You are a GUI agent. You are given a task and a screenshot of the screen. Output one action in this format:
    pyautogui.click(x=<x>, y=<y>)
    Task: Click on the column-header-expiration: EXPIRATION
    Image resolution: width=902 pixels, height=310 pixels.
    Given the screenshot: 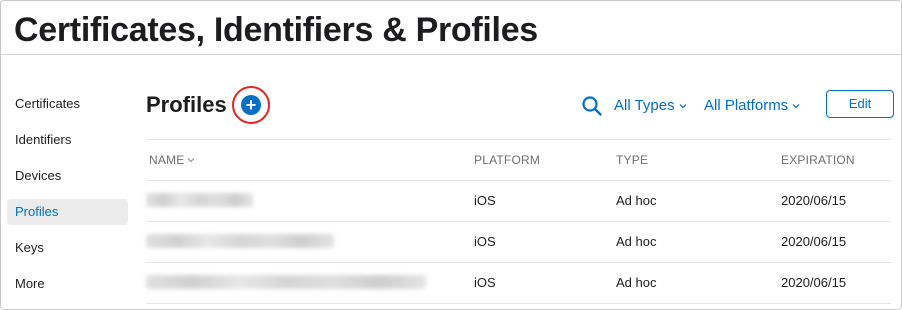 What is the action you would take?
    pyautogui.click(x=818, y=160)
    